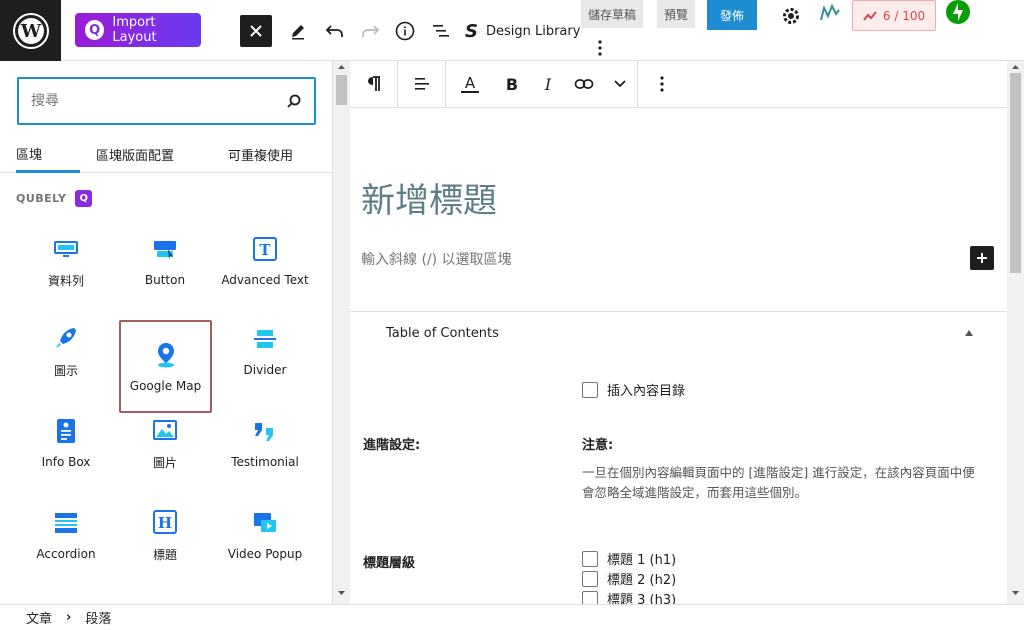 This screenshot has width=1024, height=630. I want to click on insert-toc-checkbox-row: 插入內容目錄, so click(633, 389).